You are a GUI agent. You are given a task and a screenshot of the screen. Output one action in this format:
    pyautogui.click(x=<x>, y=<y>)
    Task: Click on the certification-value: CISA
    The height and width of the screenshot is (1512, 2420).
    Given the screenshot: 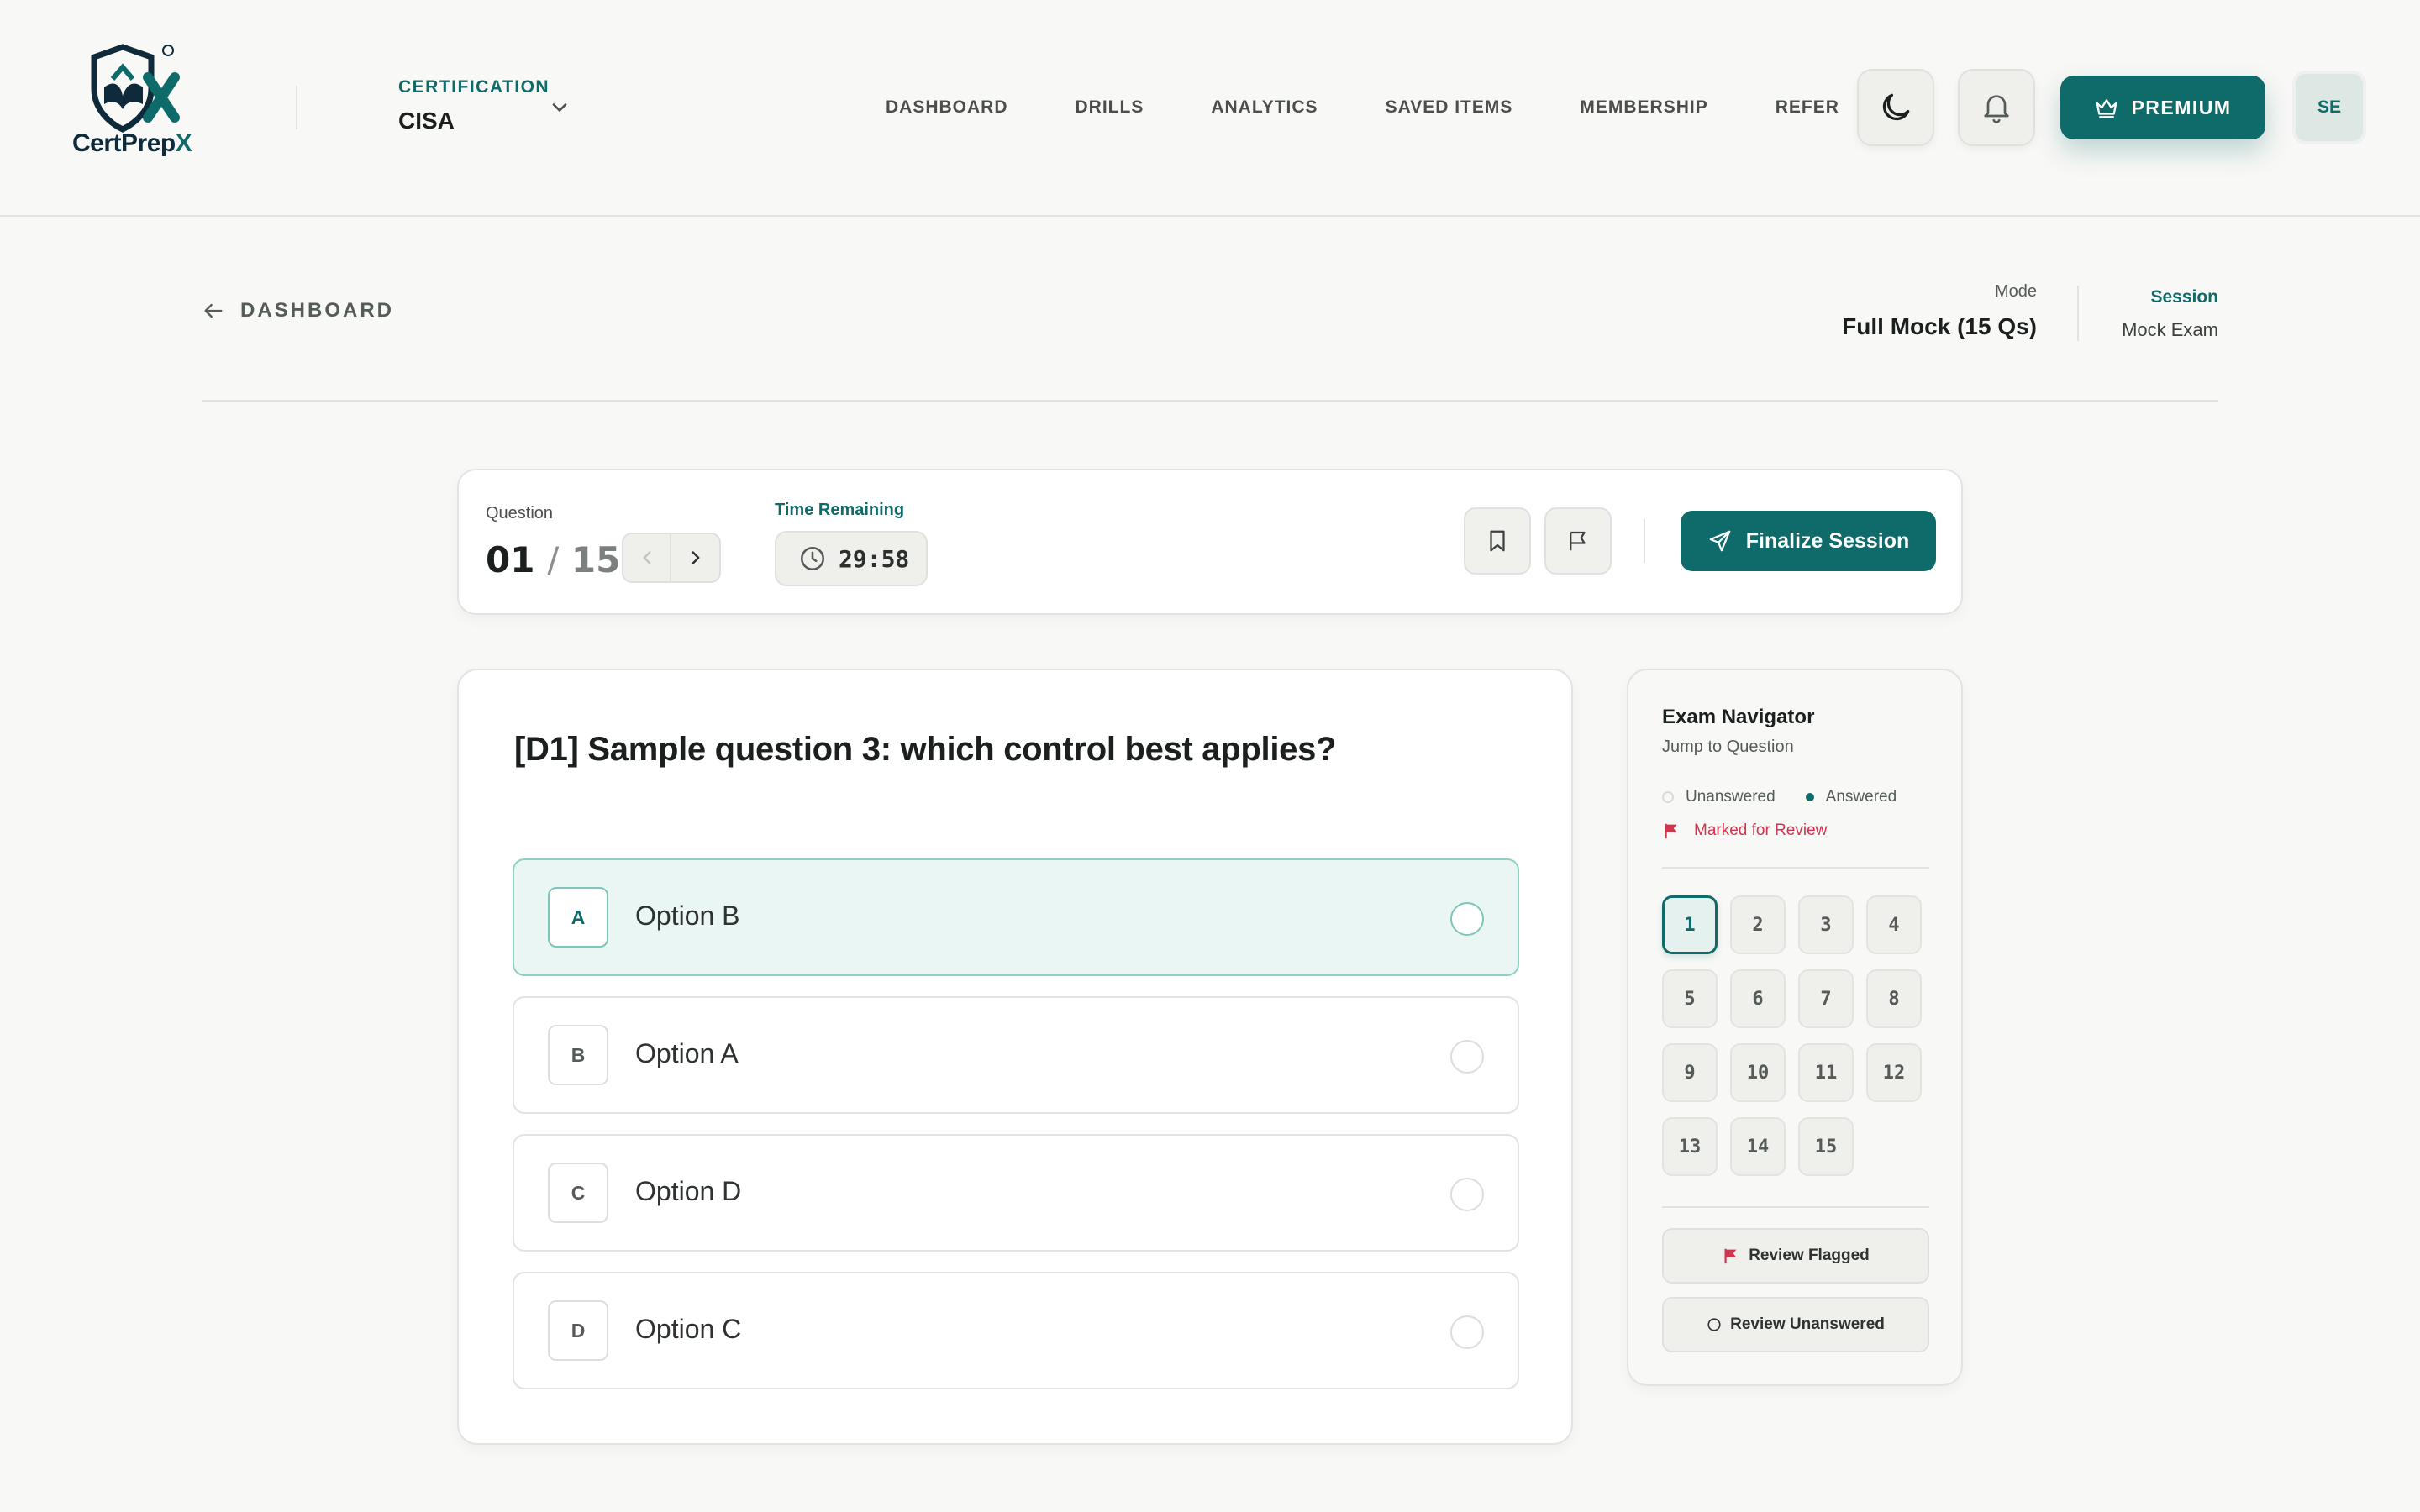 What is the action you would take?
    pyautogui.click(x=427, y=121)
    